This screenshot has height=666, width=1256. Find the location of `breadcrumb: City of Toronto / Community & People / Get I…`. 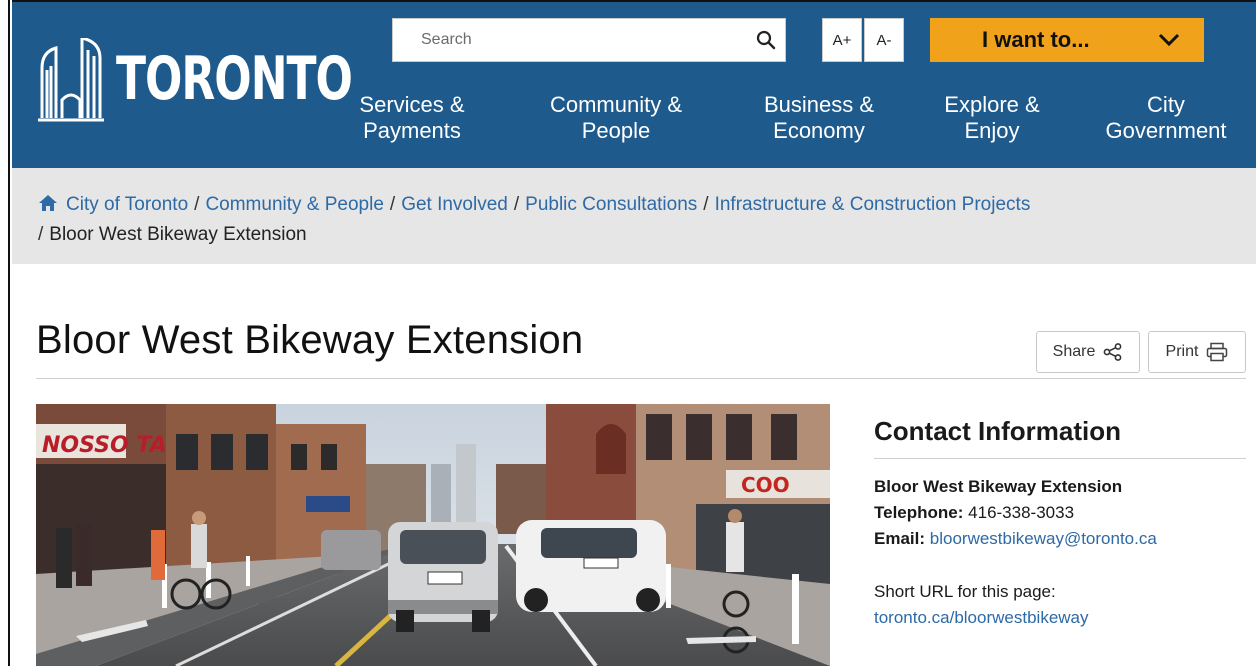

breadcrumb: City of Toronto / Community & People / Get I… is located at coordinates (634, 216).